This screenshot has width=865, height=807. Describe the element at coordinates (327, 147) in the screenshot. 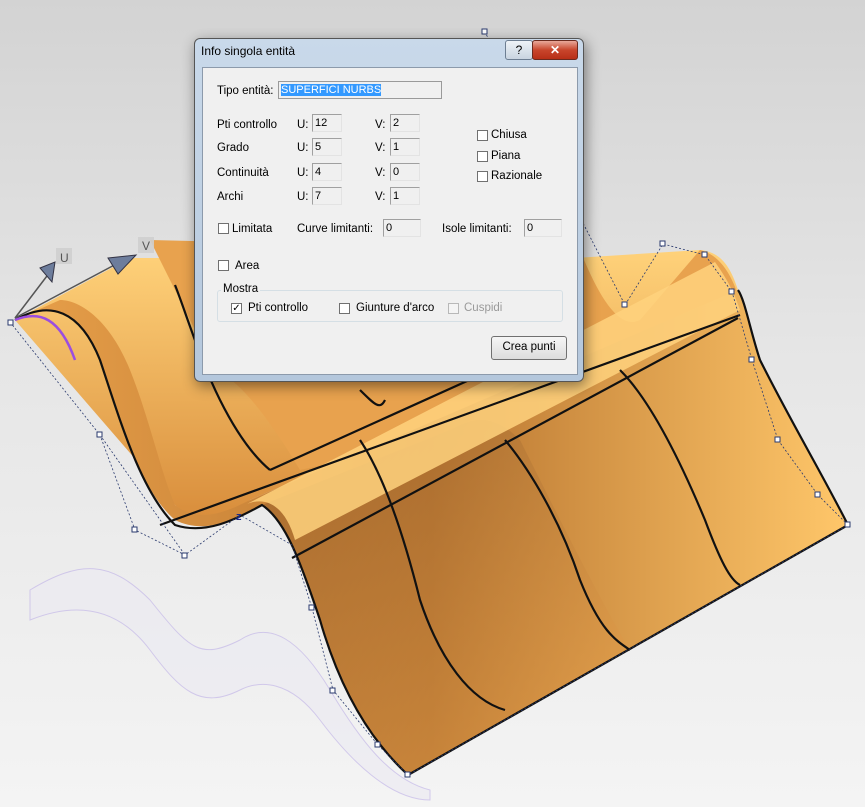

I see `grado-u-field: 5` at that location.